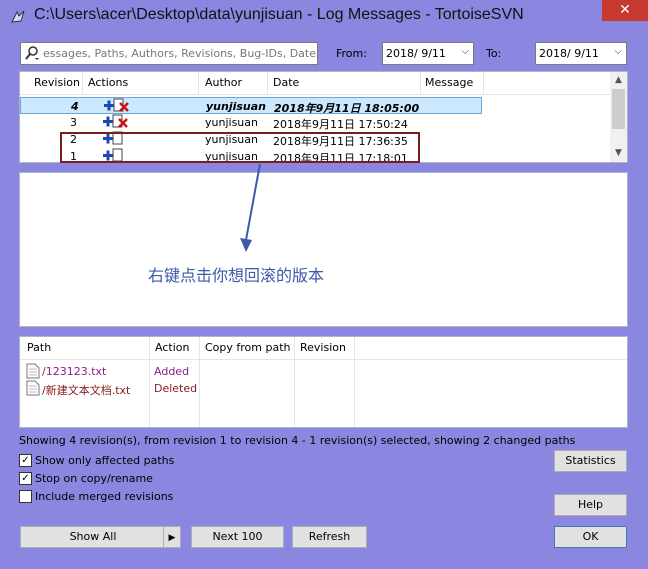 The width and height of the screenshot is (648, 569). What do you see at coordinates (18, 16) in the screenshot?
I see `tortoisesvn-app-icon` at bounding box center [18, 16].